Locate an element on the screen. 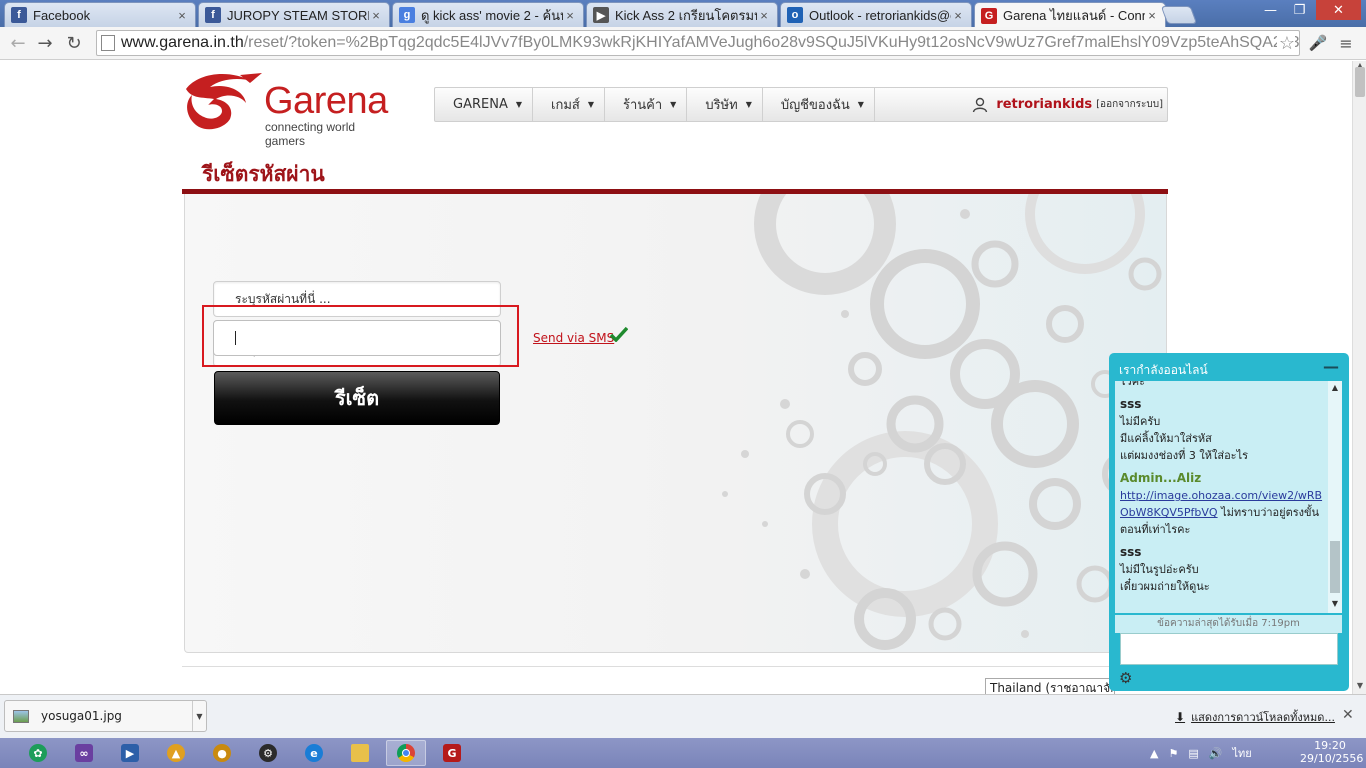 This screenshot has height=768, width=1366. tab-label: Kick Ass 2 เกรียนโคตรมหาประลัย is located at coordinates (686, 15).